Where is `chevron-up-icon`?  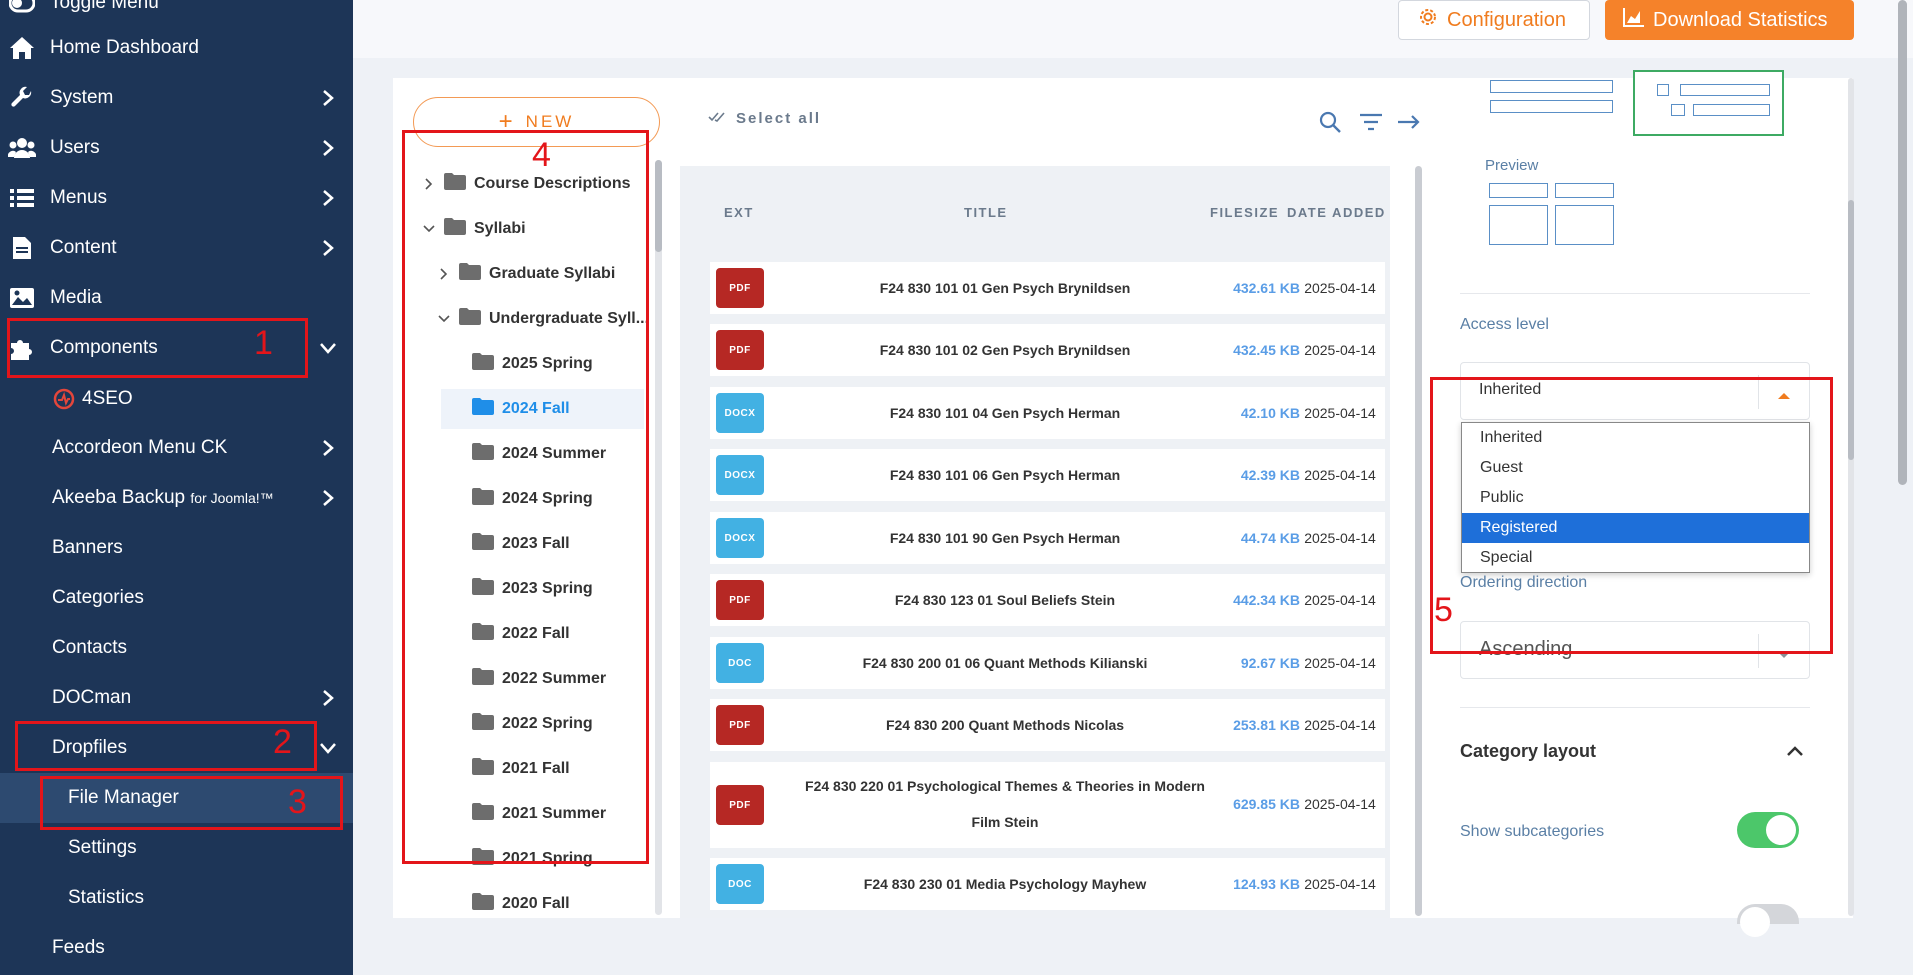 chevron-up-icon is located at coordinates (1795, 753).